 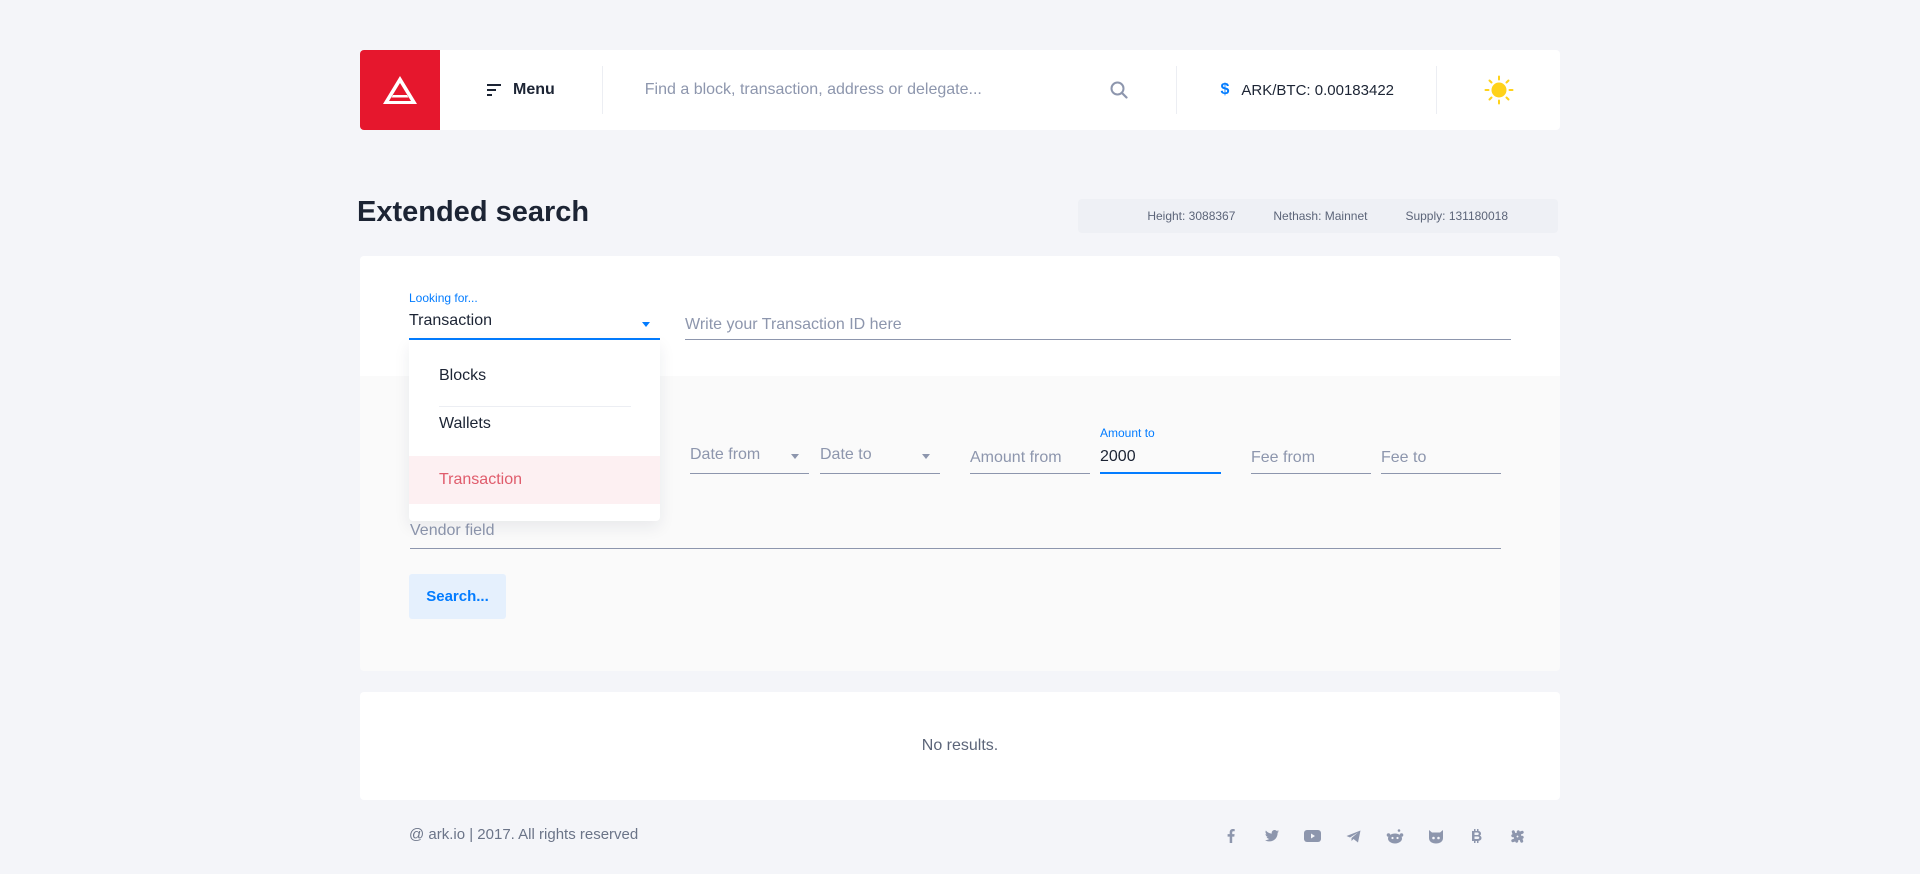 I want to click on ark-logo-icon, so click(x=400, y=90).